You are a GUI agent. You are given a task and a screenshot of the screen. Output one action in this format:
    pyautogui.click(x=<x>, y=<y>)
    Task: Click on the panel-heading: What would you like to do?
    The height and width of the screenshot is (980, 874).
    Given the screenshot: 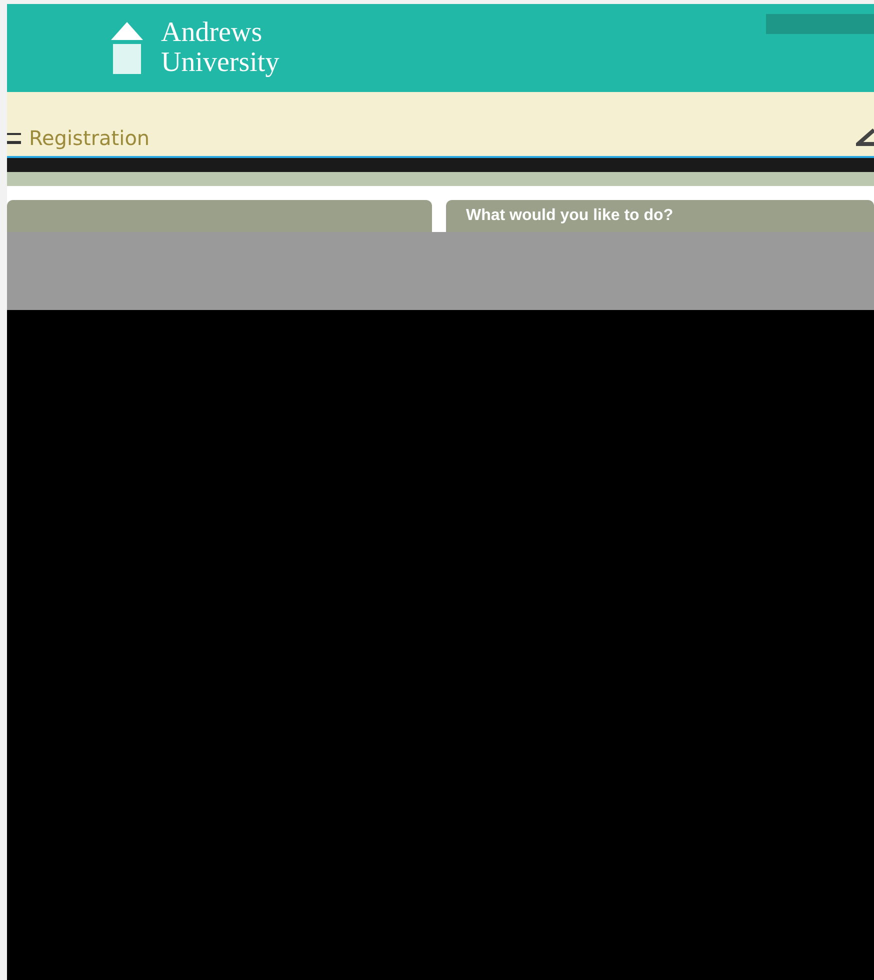 What is the action you would take?
    pyautogui.click(x=570, y=216)
    